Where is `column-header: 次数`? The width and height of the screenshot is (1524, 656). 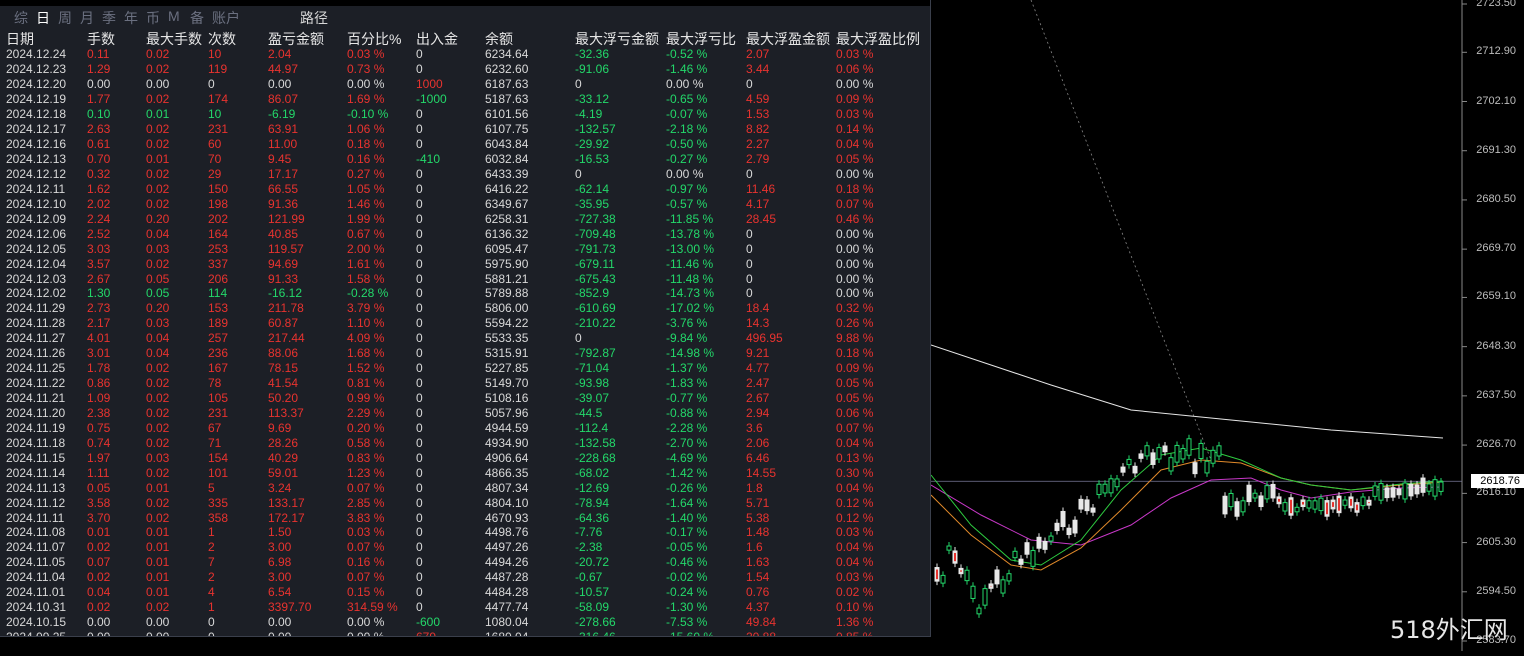 column-header: 次数 is located at coordinates (232, 39).